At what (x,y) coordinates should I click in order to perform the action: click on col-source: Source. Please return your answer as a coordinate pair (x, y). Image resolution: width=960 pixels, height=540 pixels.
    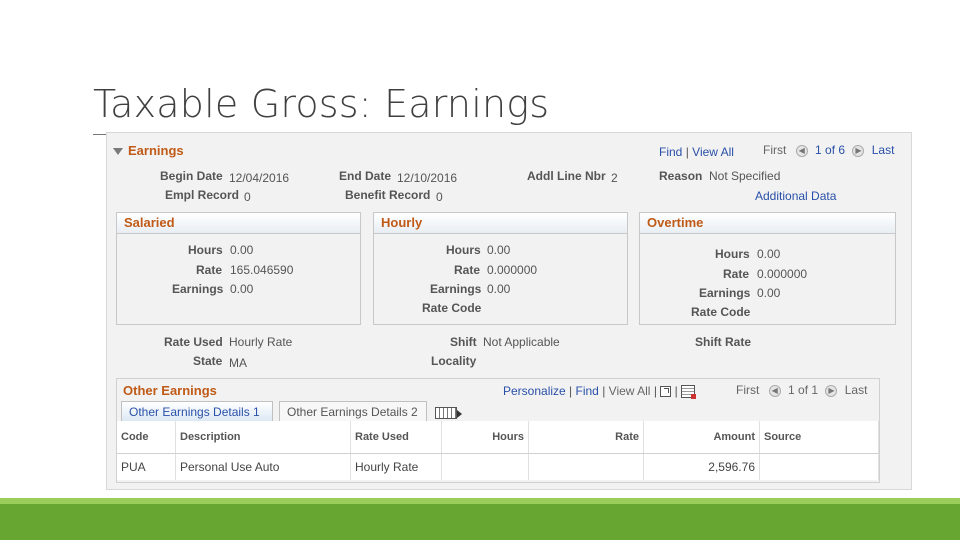
    Looking at the image, I should click on (819, 437).